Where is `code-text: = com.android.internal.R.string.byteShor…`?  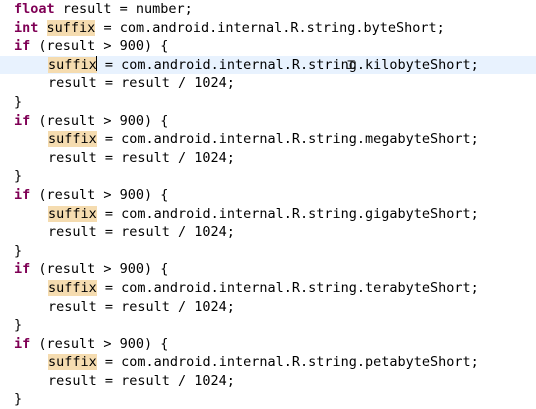
code-text: = com.android.internal.R.string.byteShor… is located at coordinates (270, 27).